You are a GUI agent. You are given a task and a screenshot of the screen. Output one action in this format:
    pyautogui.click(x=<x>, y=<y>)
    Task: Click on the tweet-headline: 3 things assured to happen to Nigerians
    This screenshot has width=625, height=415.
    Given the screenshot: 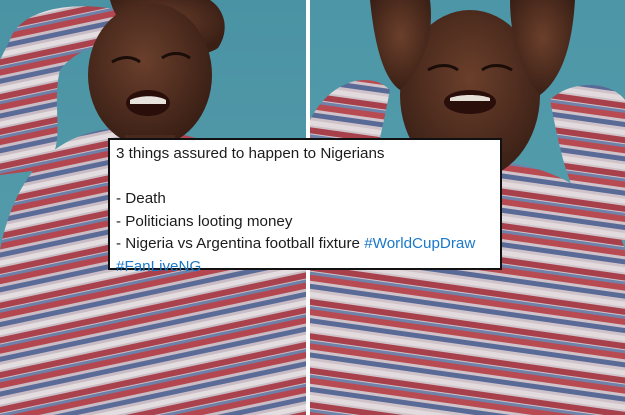 What is the action you would take?
    pyautogui.click(x=250, y=153)
    